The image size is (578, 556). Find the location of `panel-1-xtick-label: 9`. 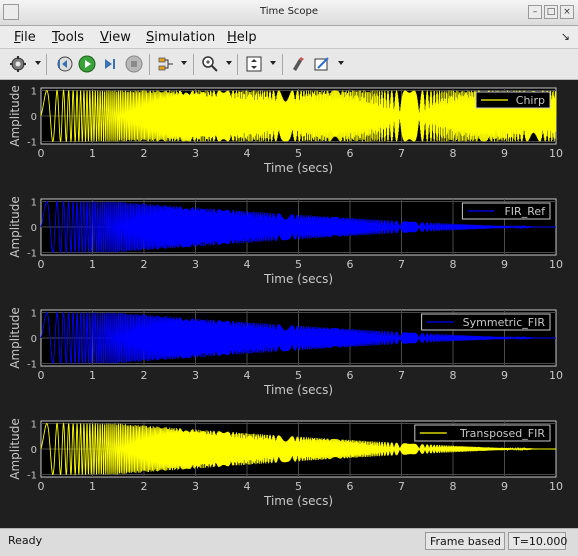

panel-1-xtick-label: 9 is located at coordinates (504, 153).